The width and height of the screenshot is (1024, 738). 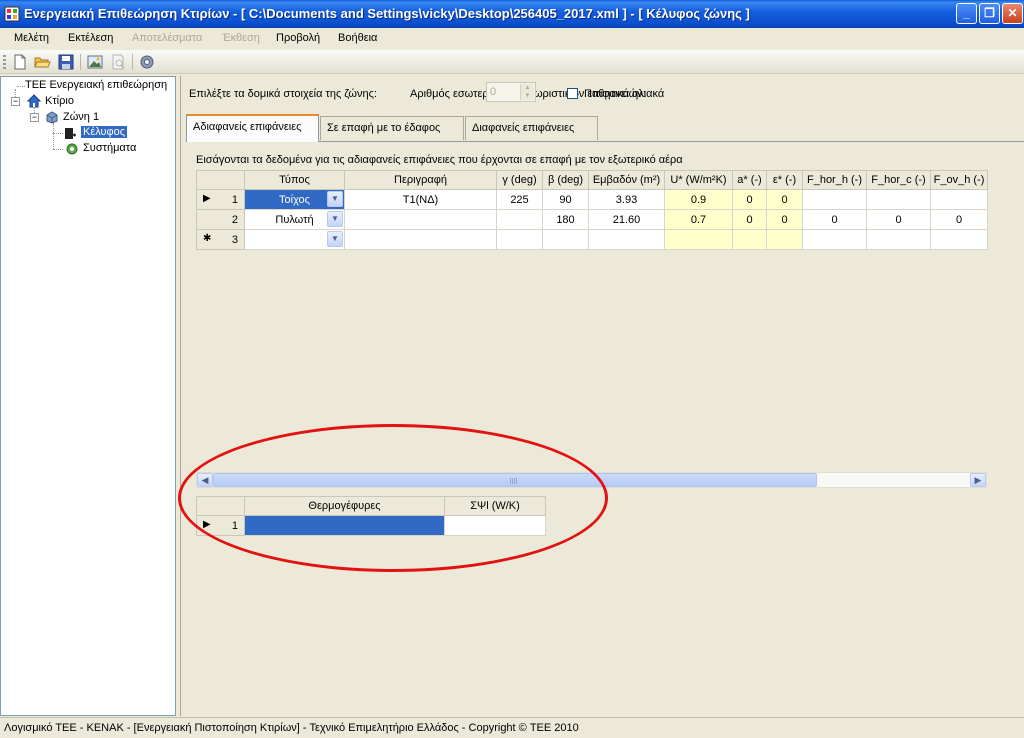 I want to click on beta-cell: 180, so click(x=565, y=219).